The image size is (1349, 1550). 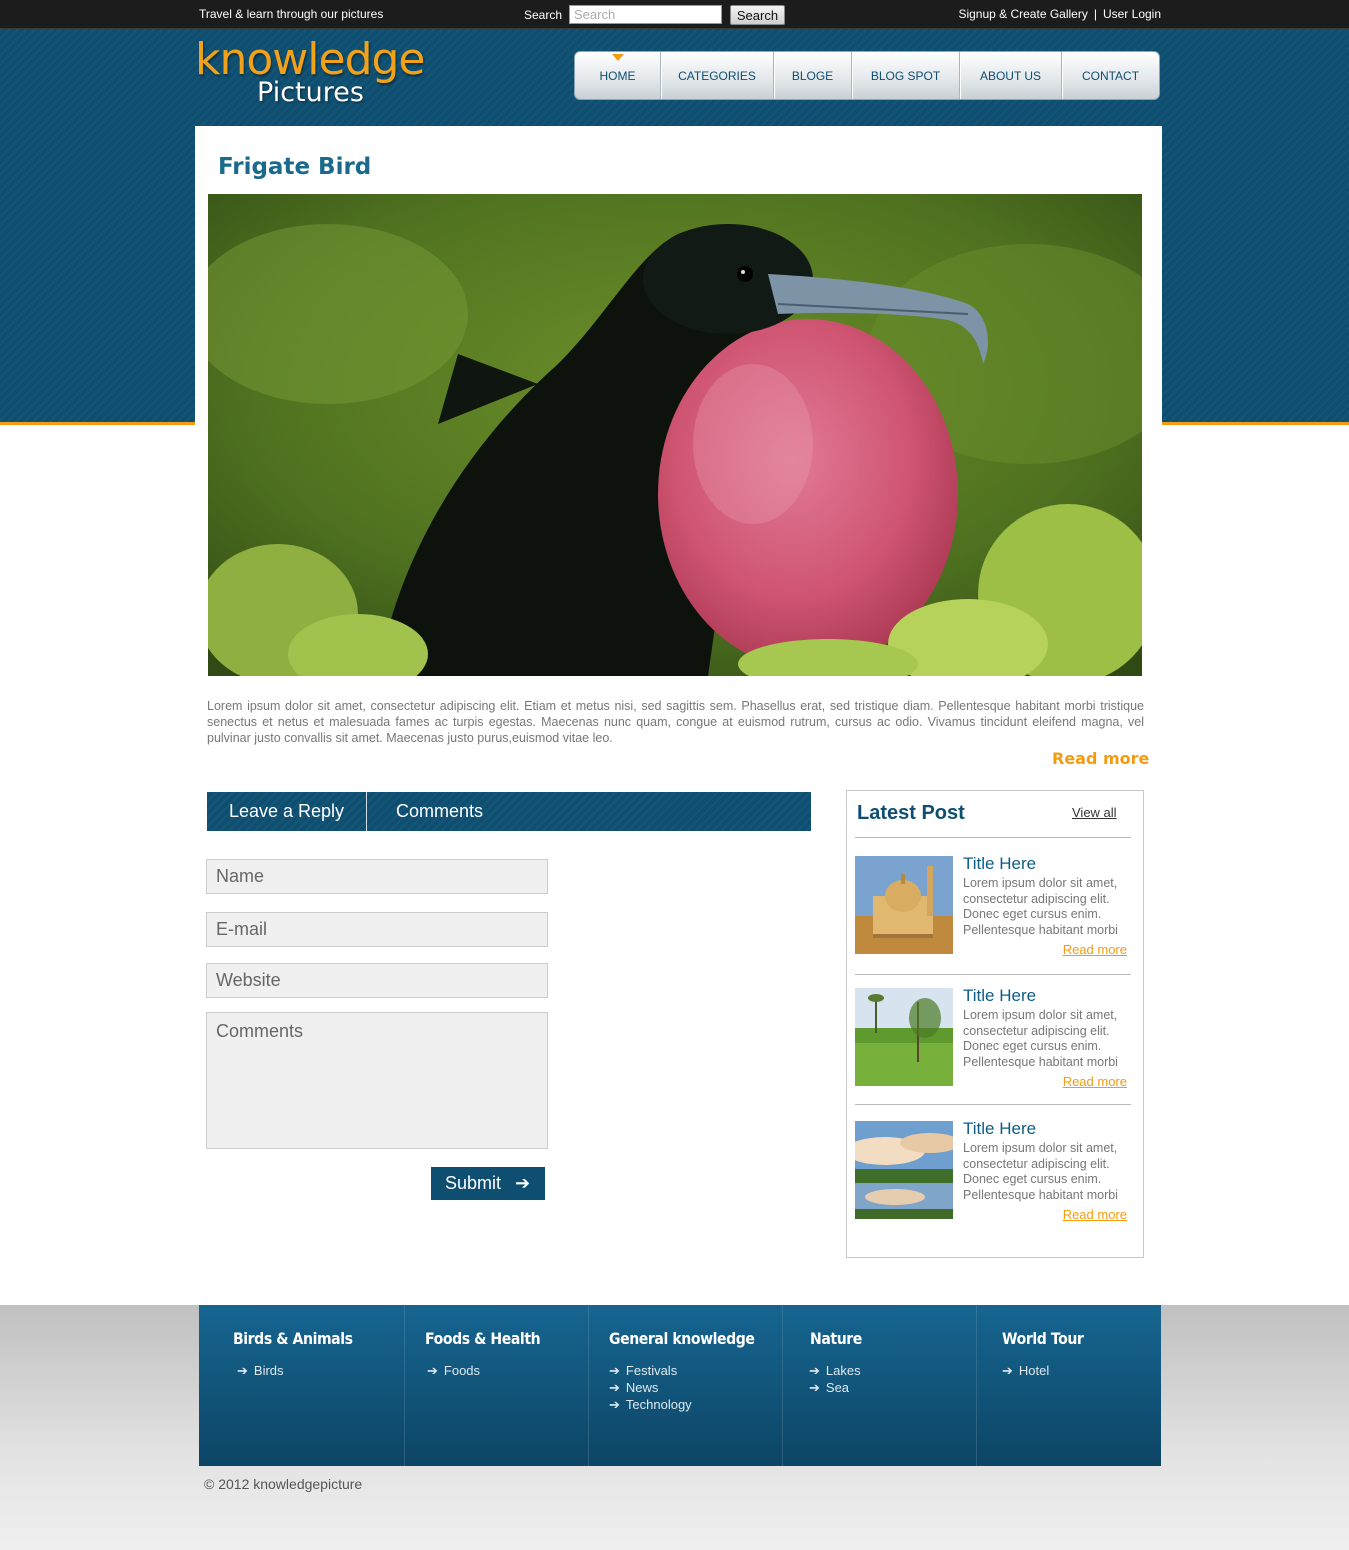 I want to click on submit-button: Submit ➔, so click(x=488, y=1183).